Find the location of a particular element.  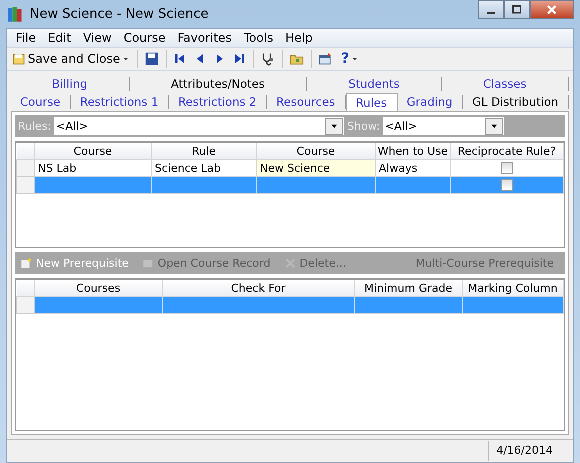

close-button is located at coordinates (552, 9).